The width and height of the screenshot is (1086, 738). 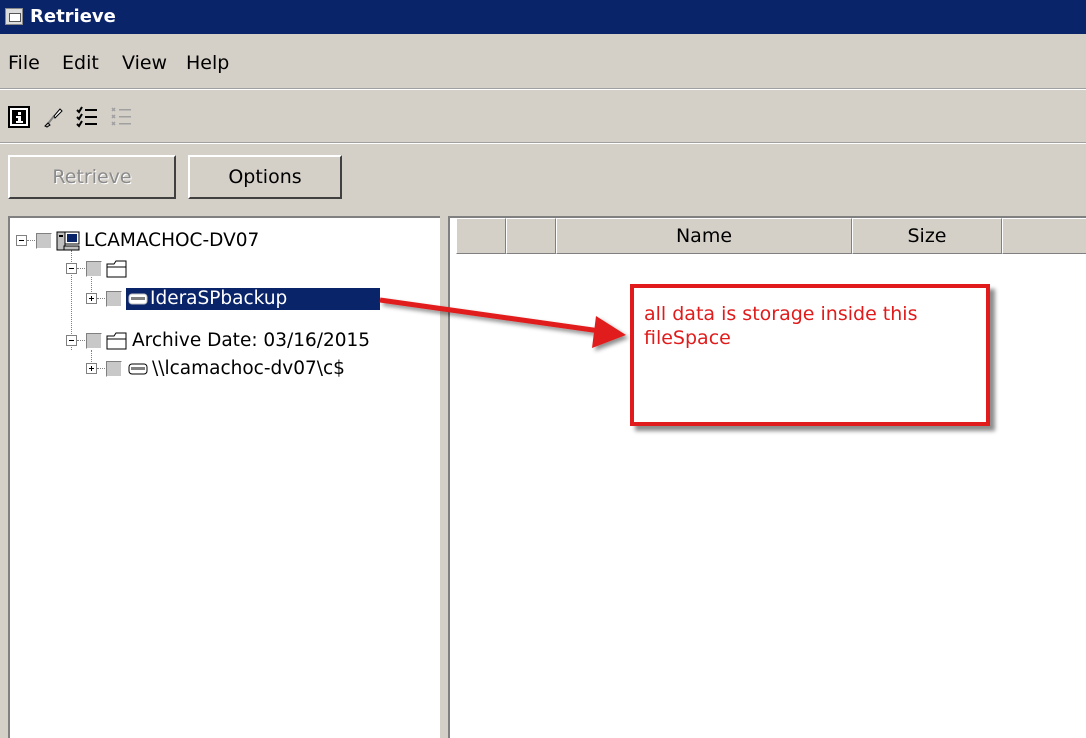 I want to click on list-icon, so click(x=121, y=117).